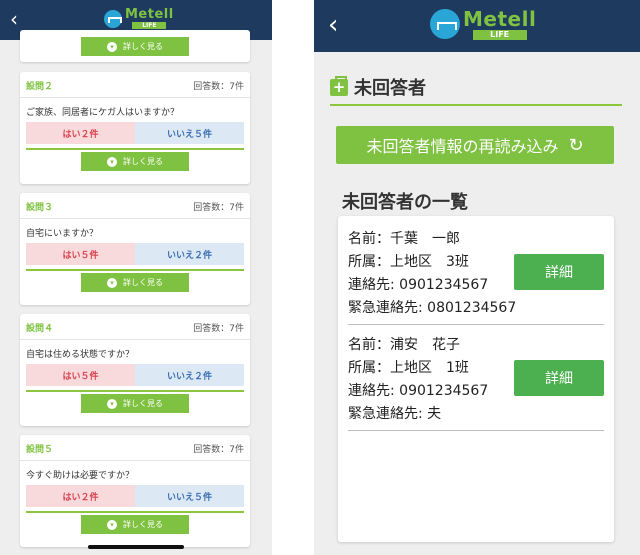 This screenshot has height=555, width=640. What do you see at coordinates (40, 87) in the screenshot?
I see `question-number: 設問２` at bounding box center [40, 87].